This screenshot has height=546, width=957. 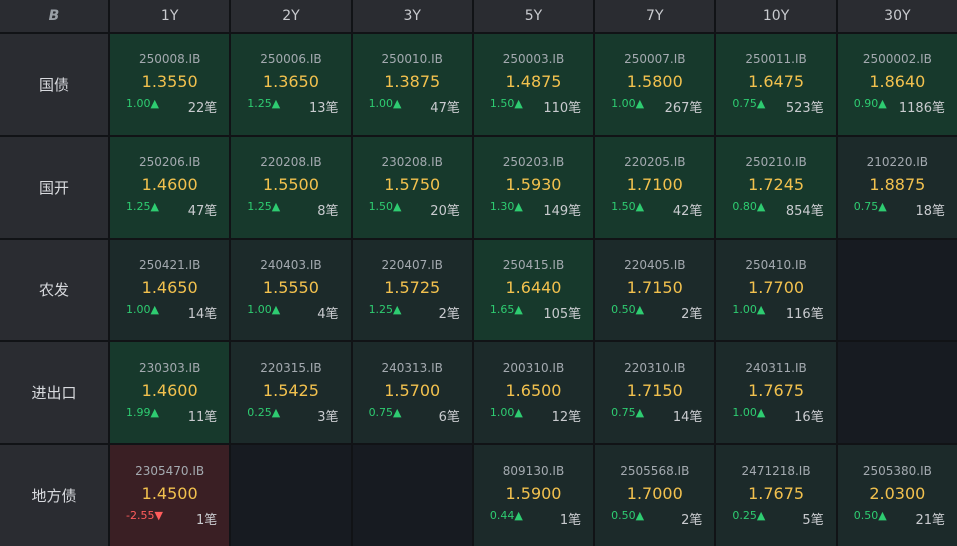 I want to click on quote-cell: 2505568.IB 1.7000 0.50▲ 2笔, so click(x=655, y=495).